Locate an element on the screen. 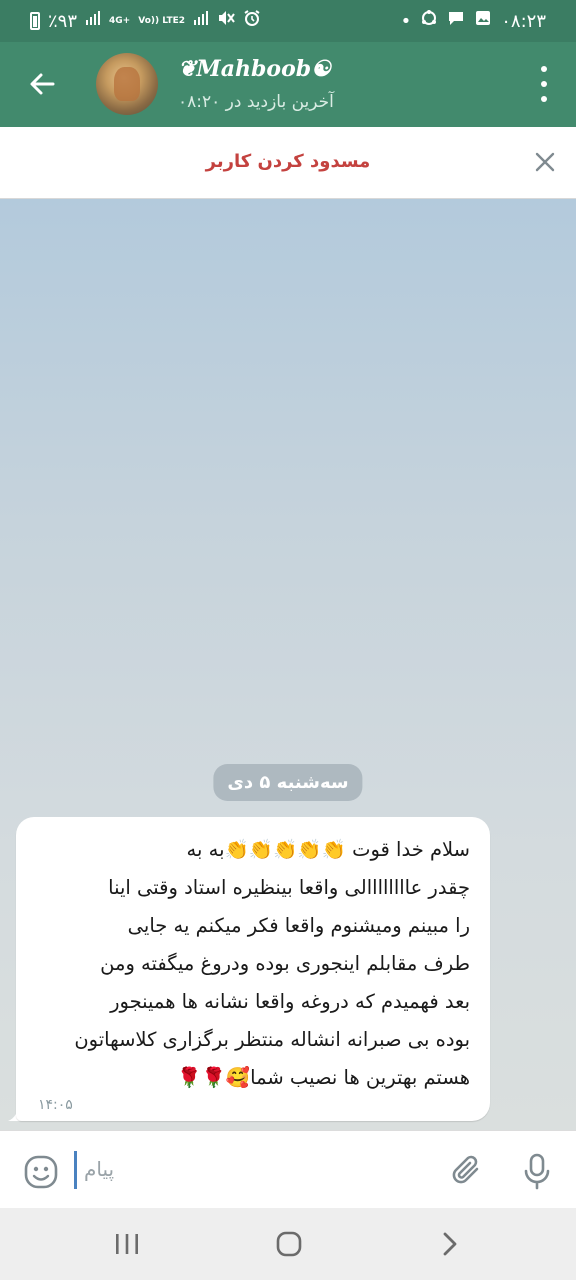 The width and height of the screenshot is (576, 1280). chevron-left-icon is located at coordinates (450, 1244).